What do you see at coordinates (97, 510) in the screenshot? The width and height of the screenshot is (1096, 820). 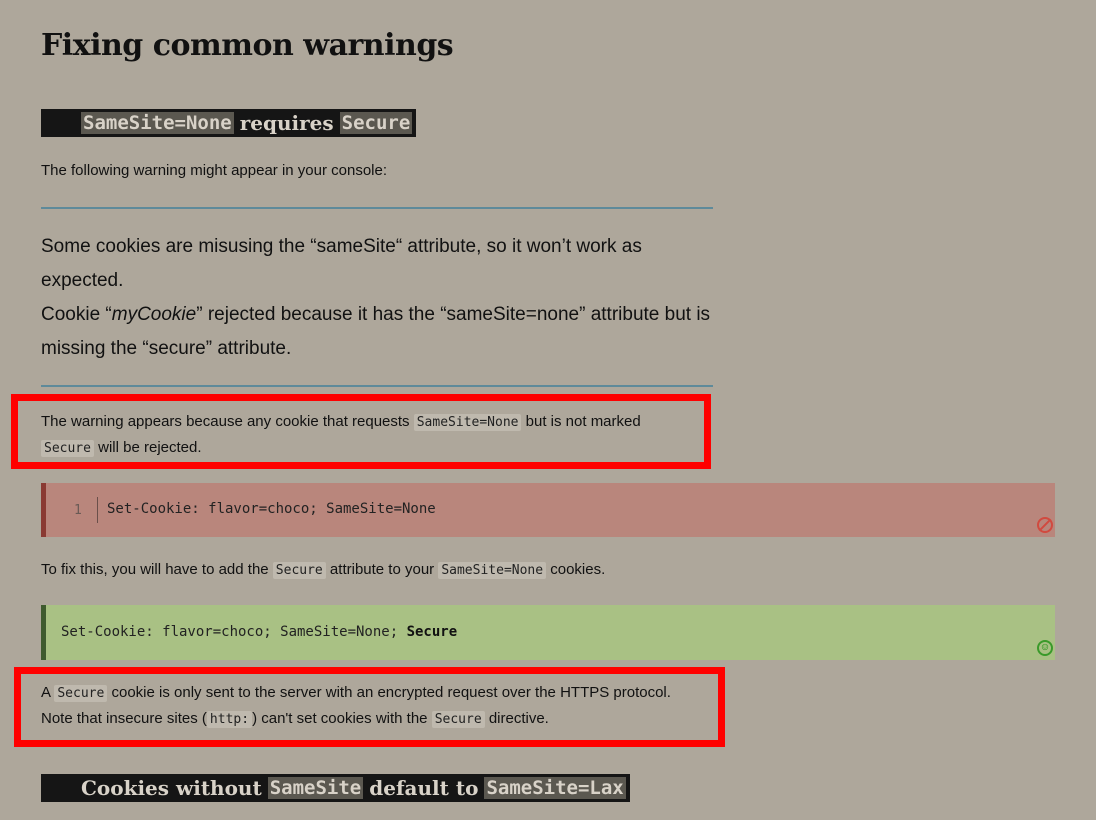 I see `gutter-separator` at bounding box center [97, 510].